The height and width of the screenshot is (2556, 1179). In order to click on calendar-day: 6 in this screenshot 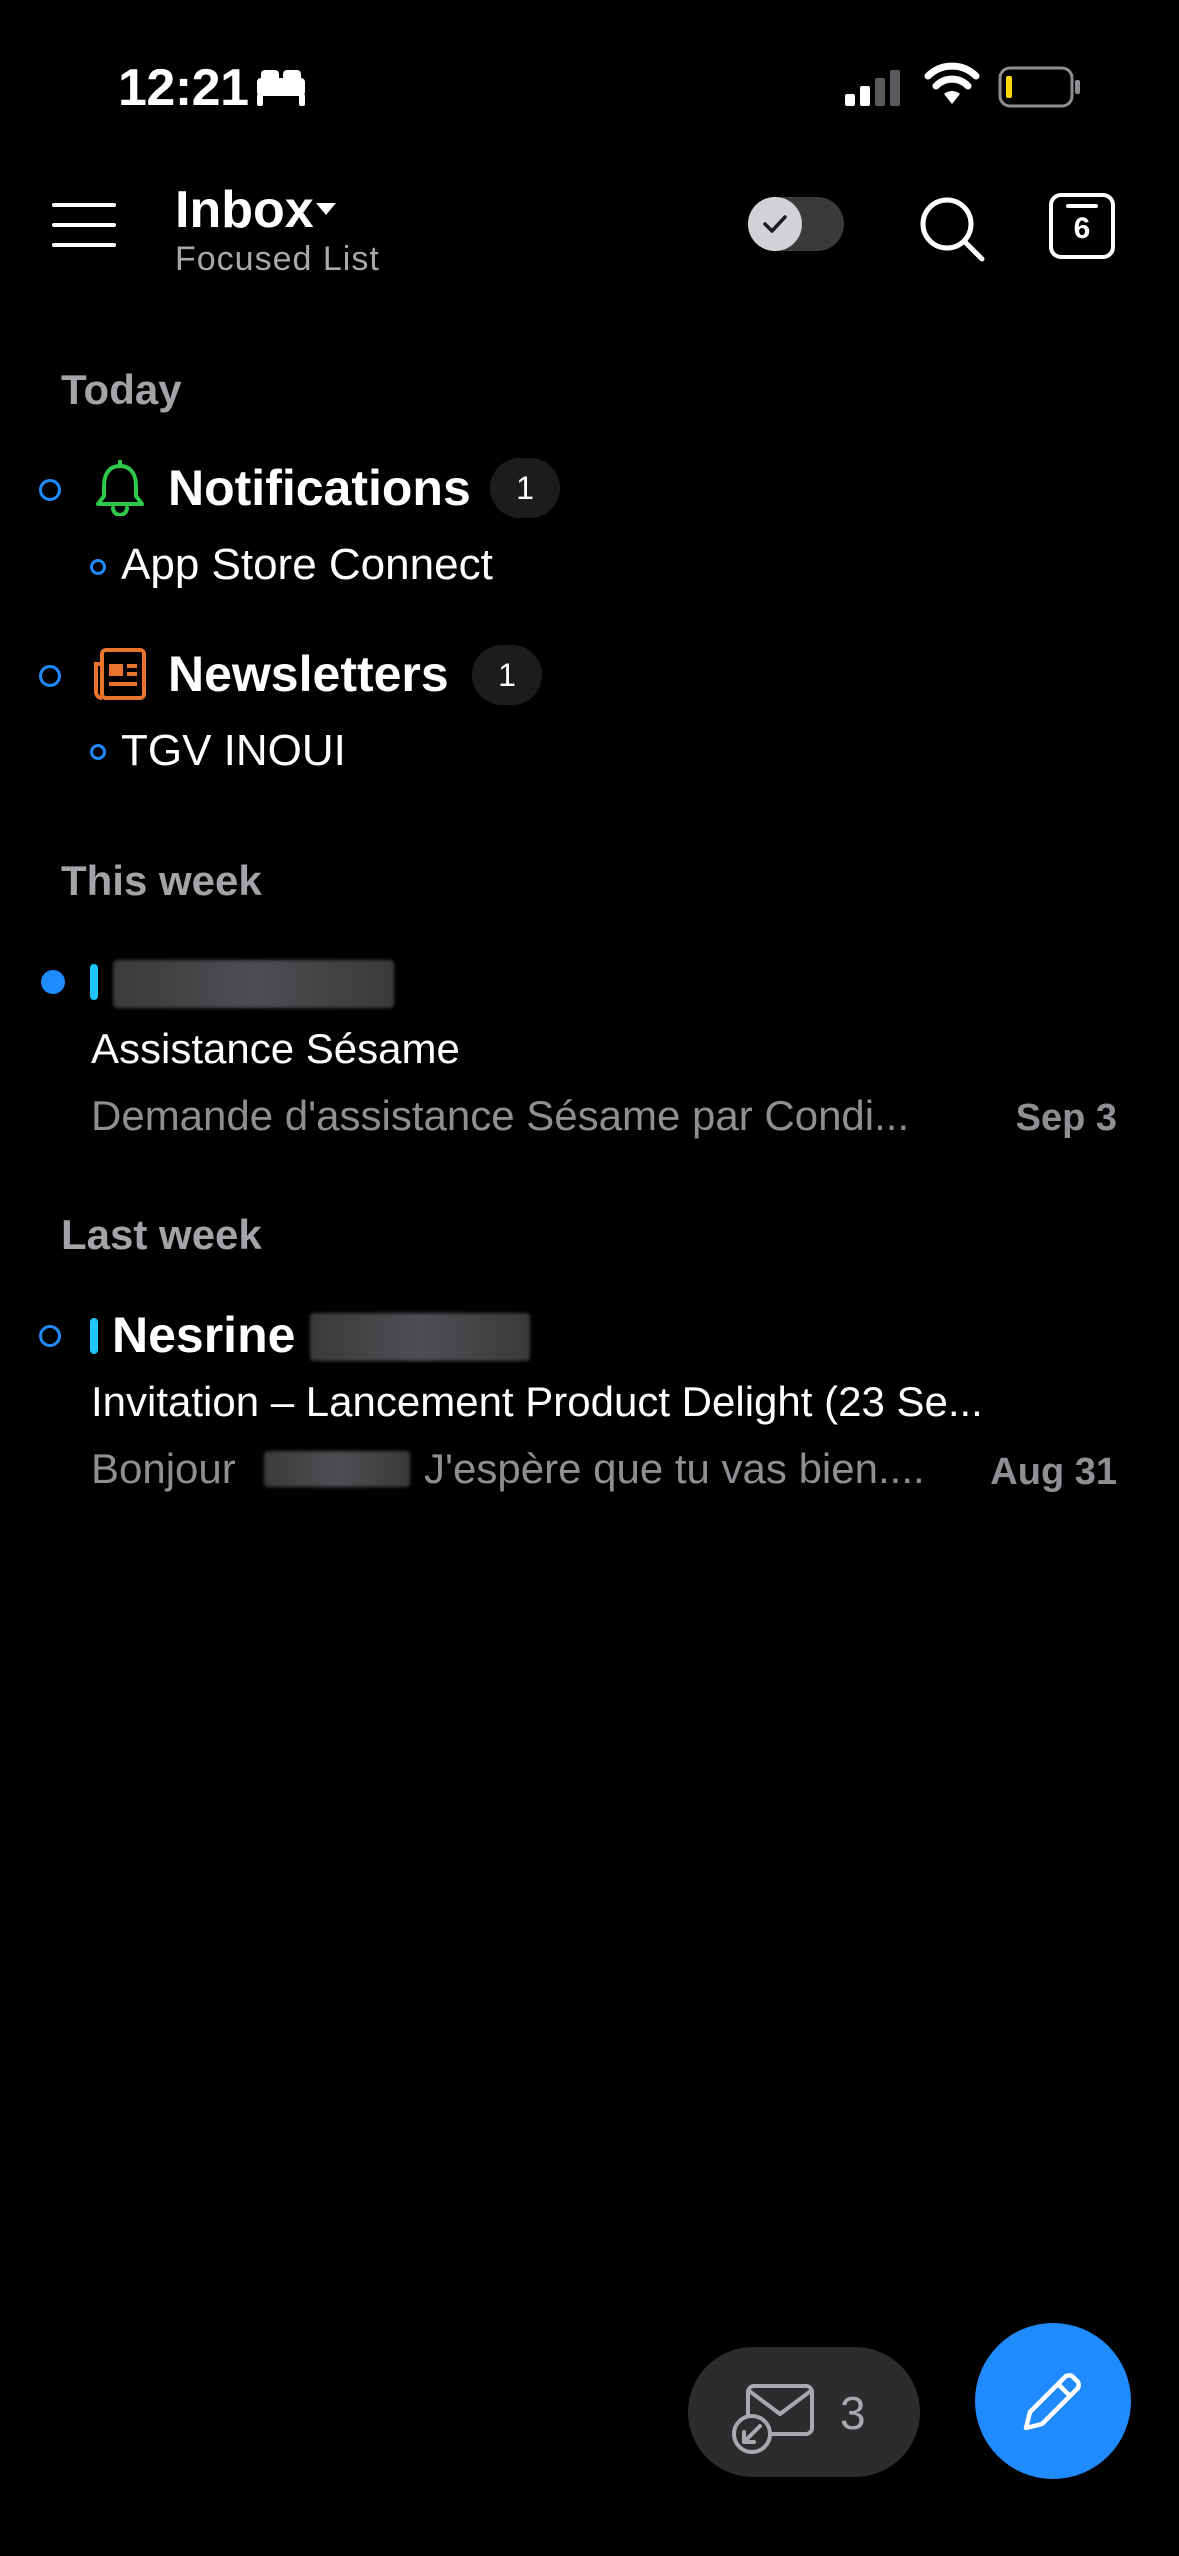, I will do `click(1082, 228)`.